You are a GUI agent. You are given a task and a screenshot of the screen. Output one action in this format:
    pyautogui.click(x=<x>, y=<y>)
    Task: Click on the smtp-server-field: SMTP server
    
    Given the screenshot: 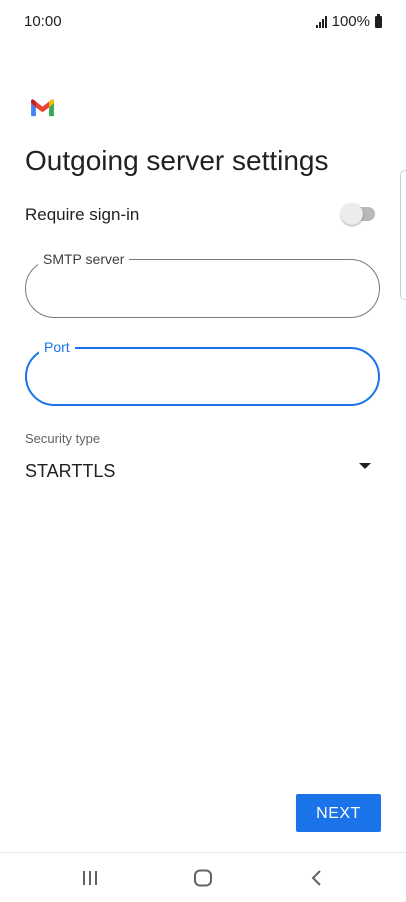 What is the action you would take?
    pyautogui.click(x=202, y=284)
    